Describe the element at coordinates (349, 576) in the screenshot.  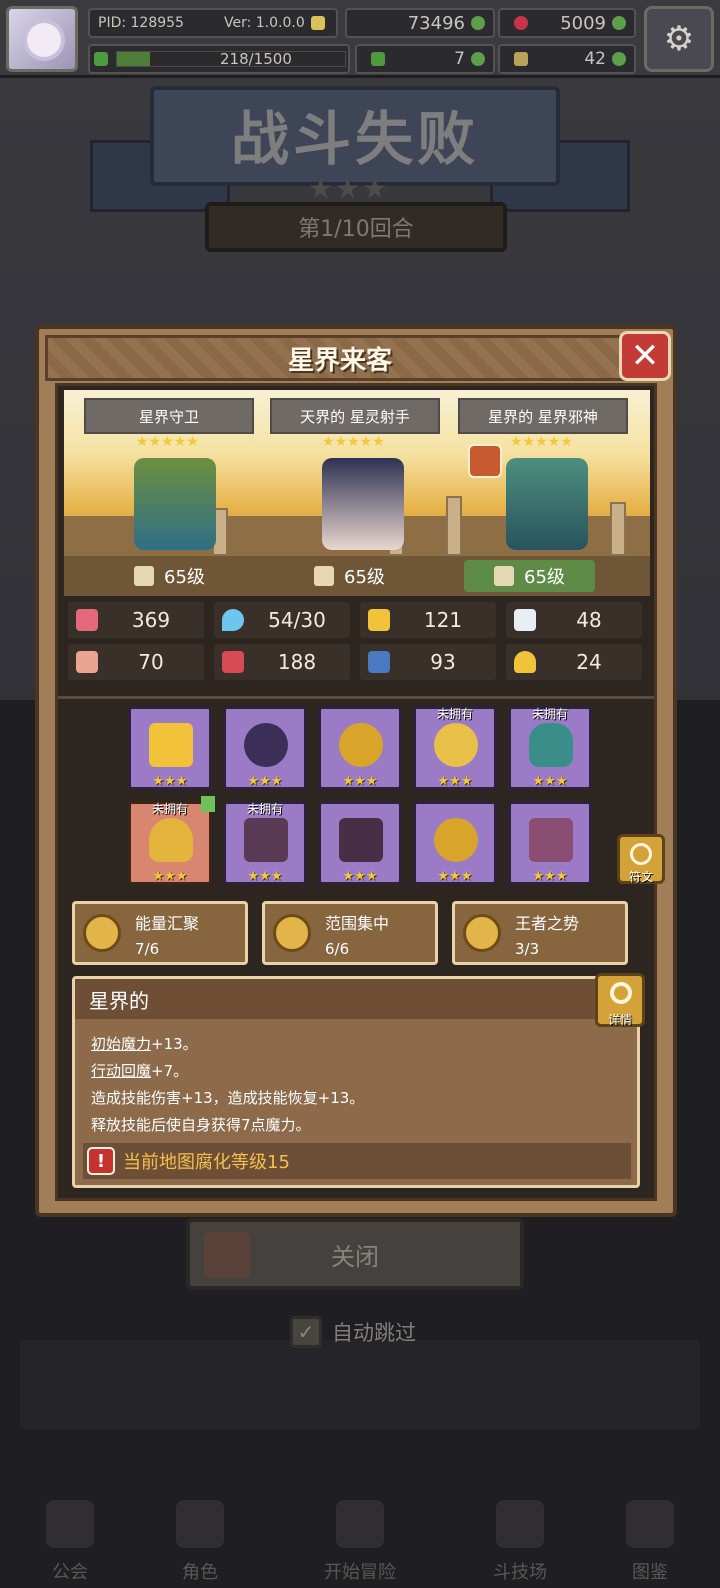
I see `hero-level-2: 65级` at that location.